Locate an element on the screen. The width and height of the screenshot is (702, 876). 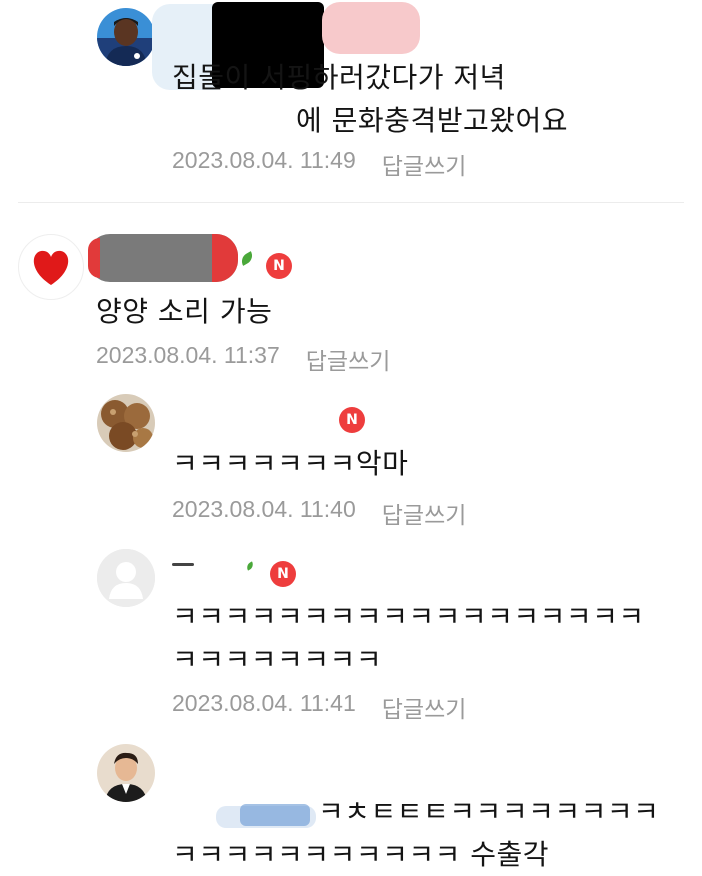
comment-meta: 2023.08.04. 11:37 답글쓰기 is located at coordinates (243, 359).